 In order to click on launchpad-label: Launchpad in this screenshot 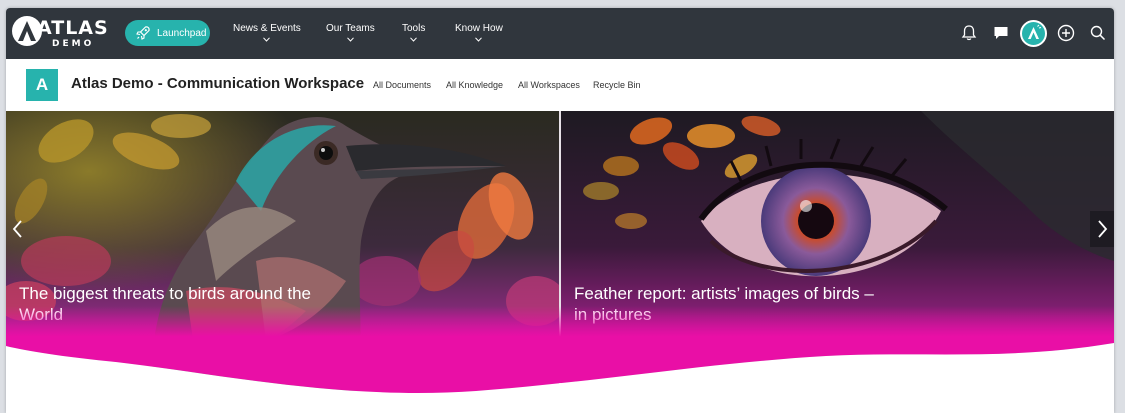, I will do `click(182, 33)`.